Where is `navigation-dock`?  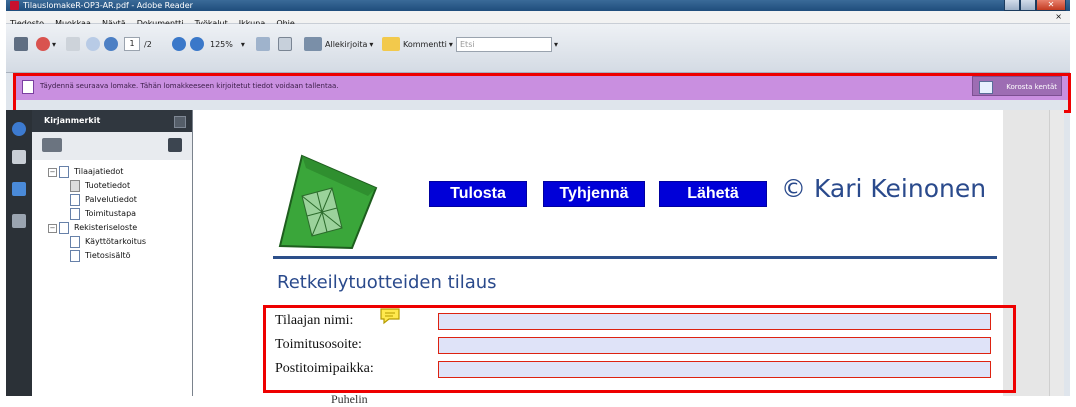
navigation-dock is located at coordinates (19, 253).